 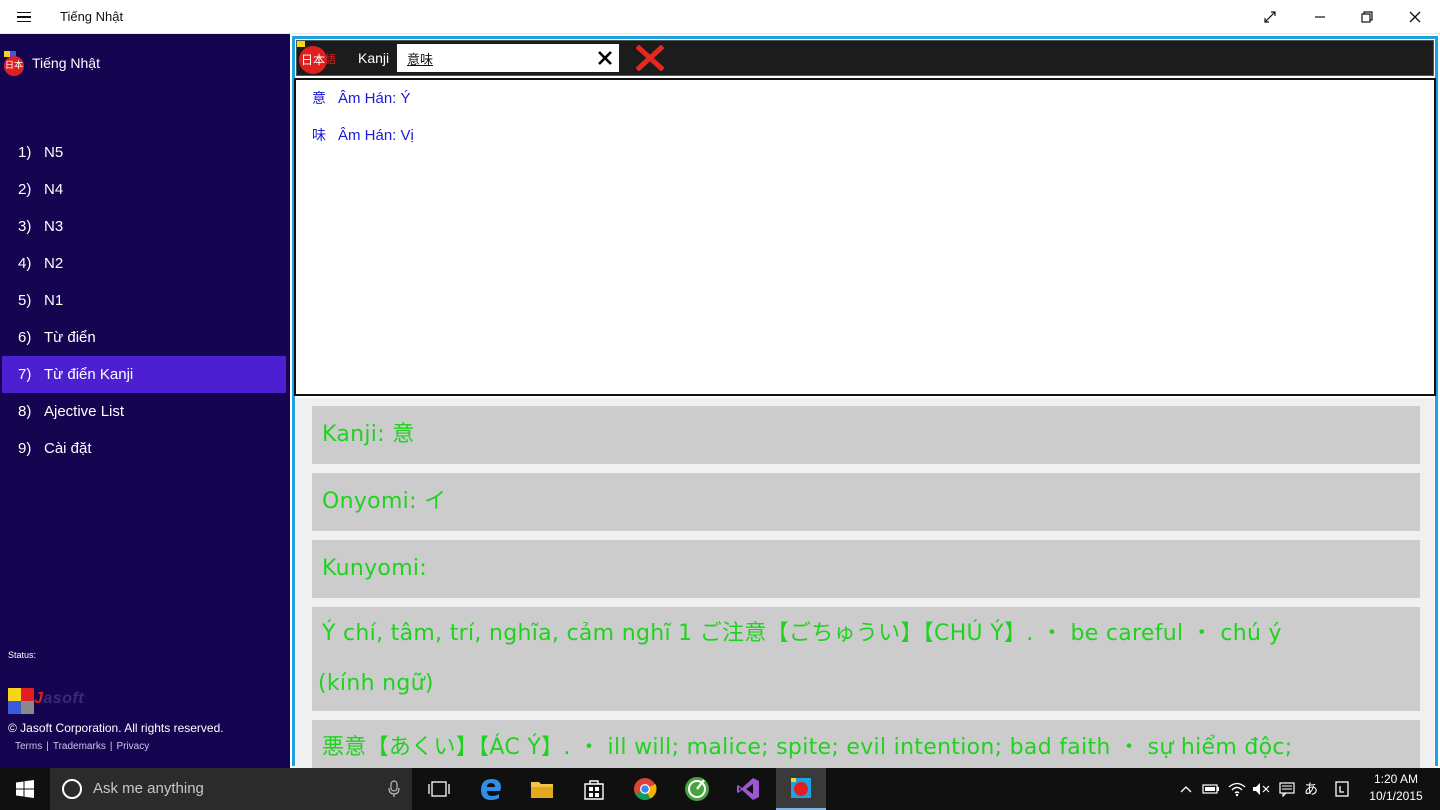 I want to click on status-label: Status:, so click(x=22, y=655).